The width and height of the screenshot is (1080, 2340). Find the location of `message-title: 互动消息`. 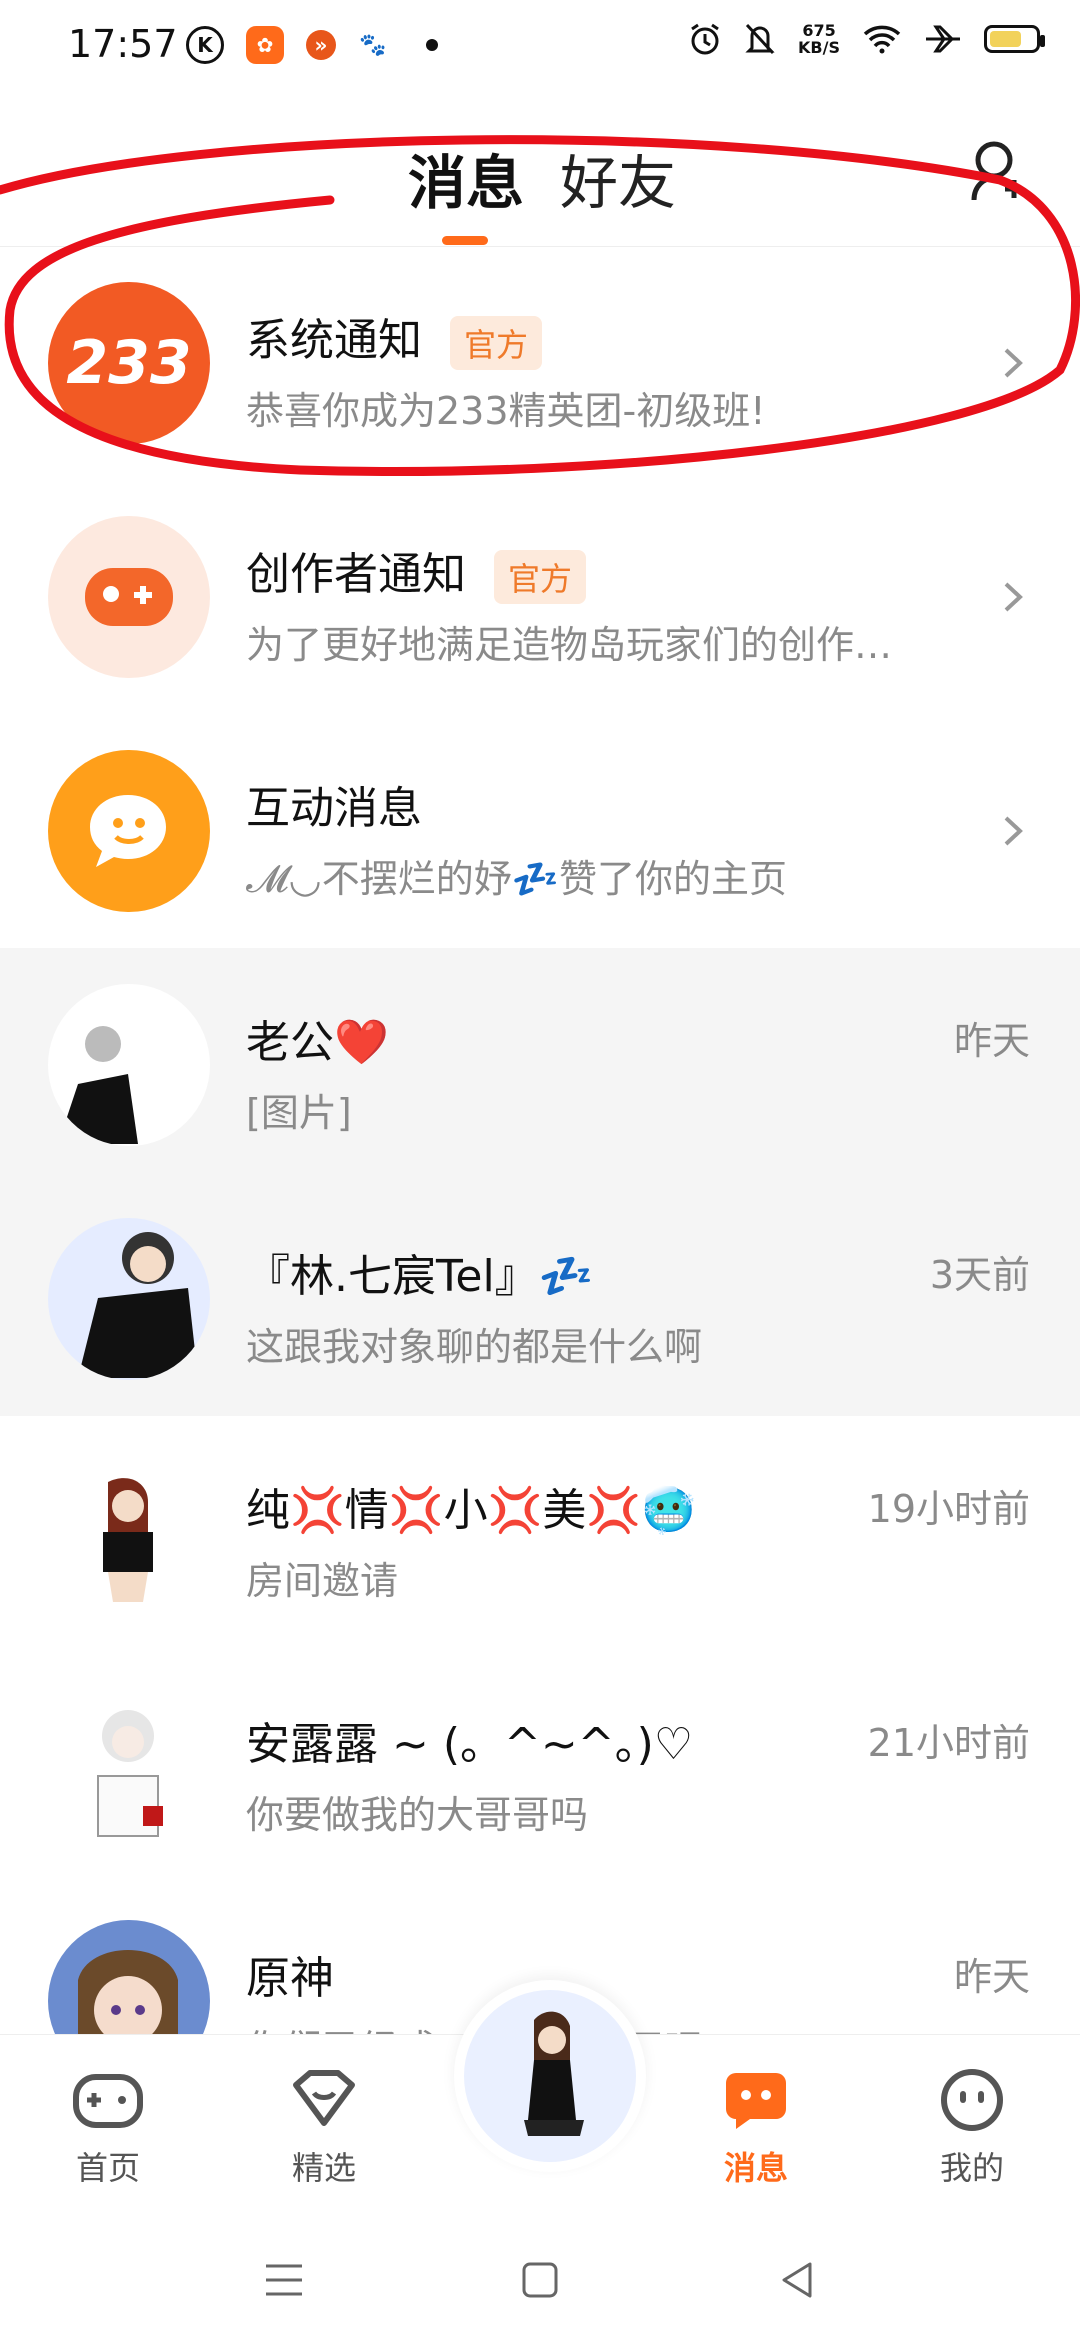

message-title: 互动消息 is located at coordinates (334, 808).